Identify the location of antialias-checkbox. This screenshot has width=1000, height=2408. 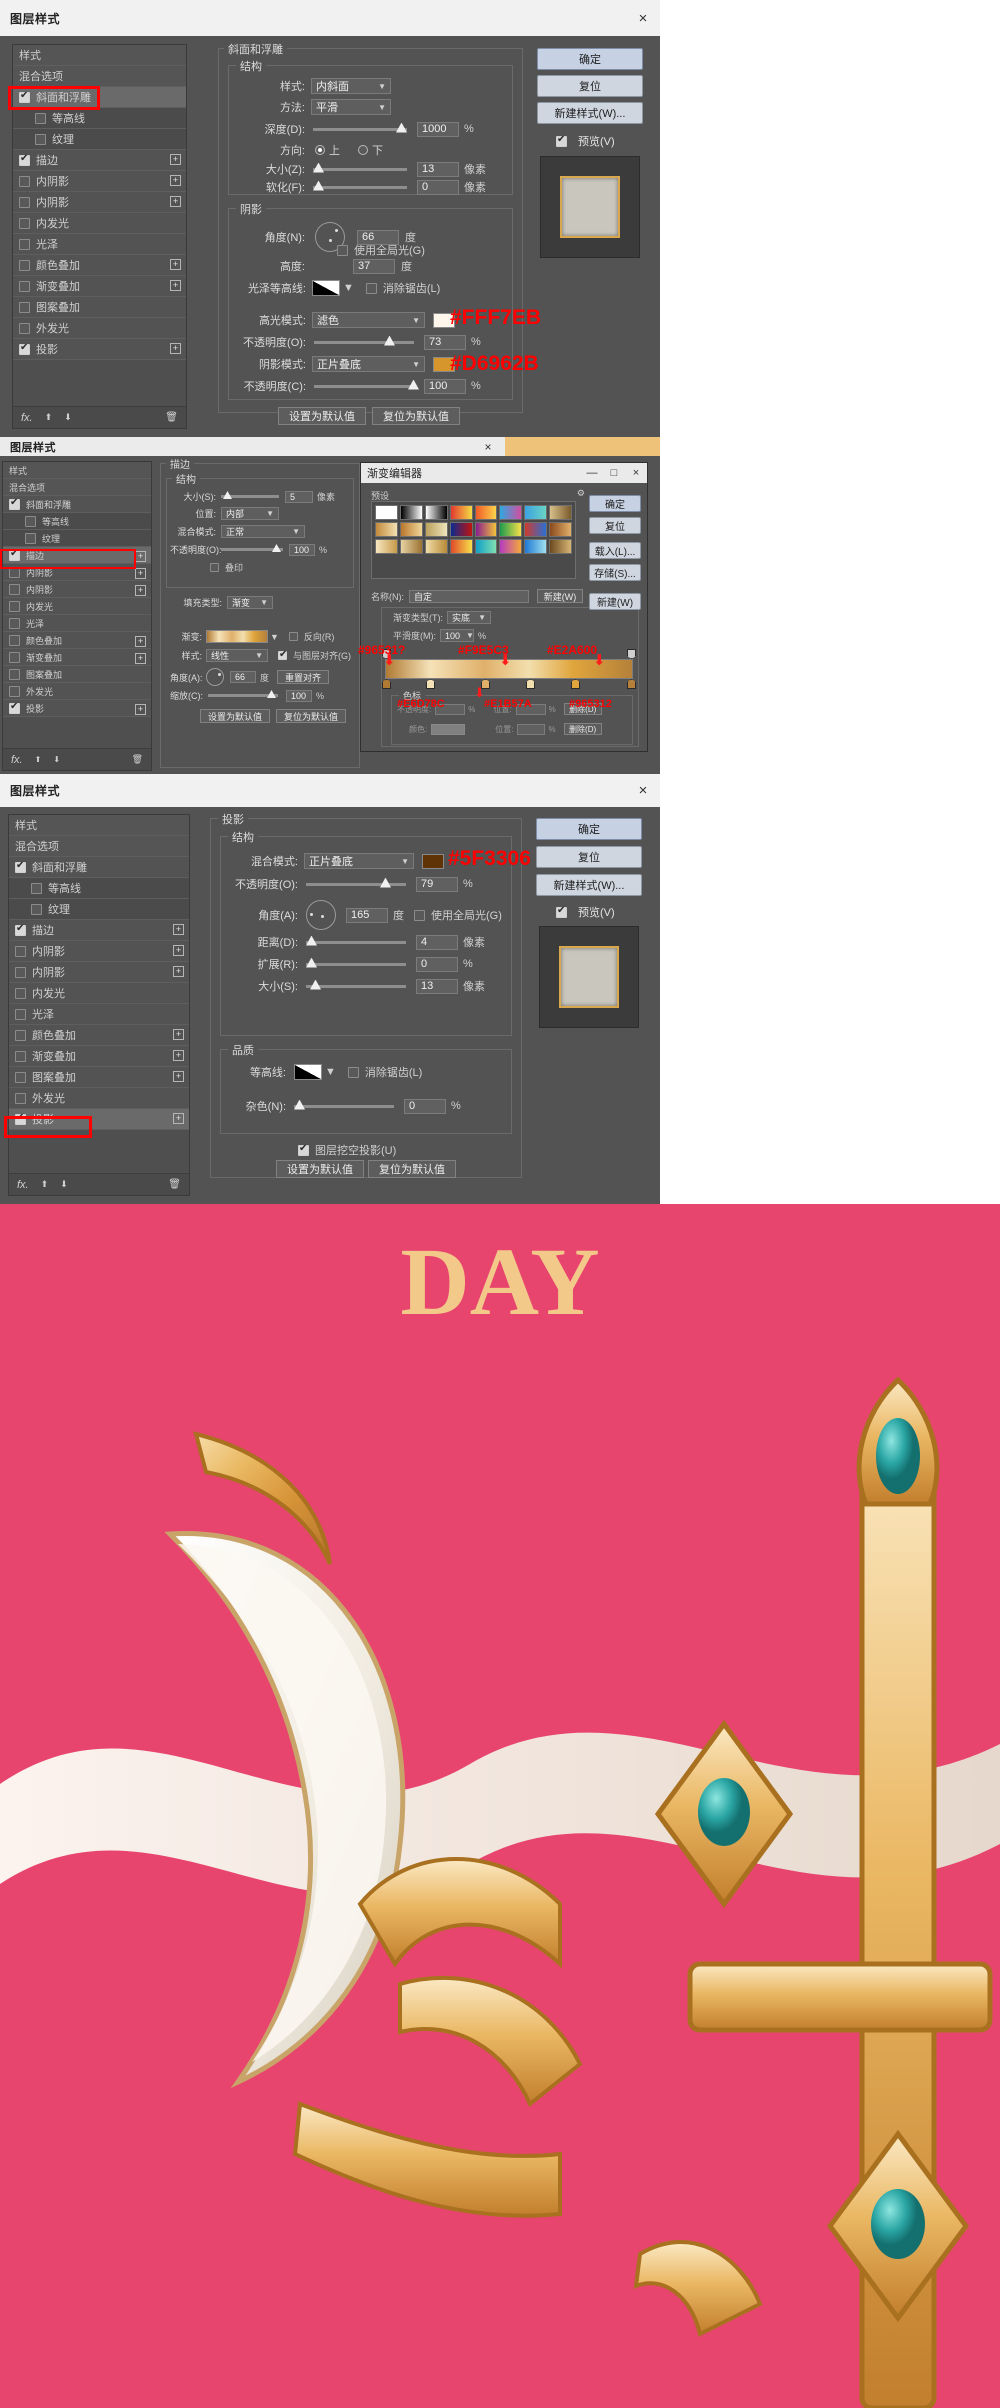
(371, 288).